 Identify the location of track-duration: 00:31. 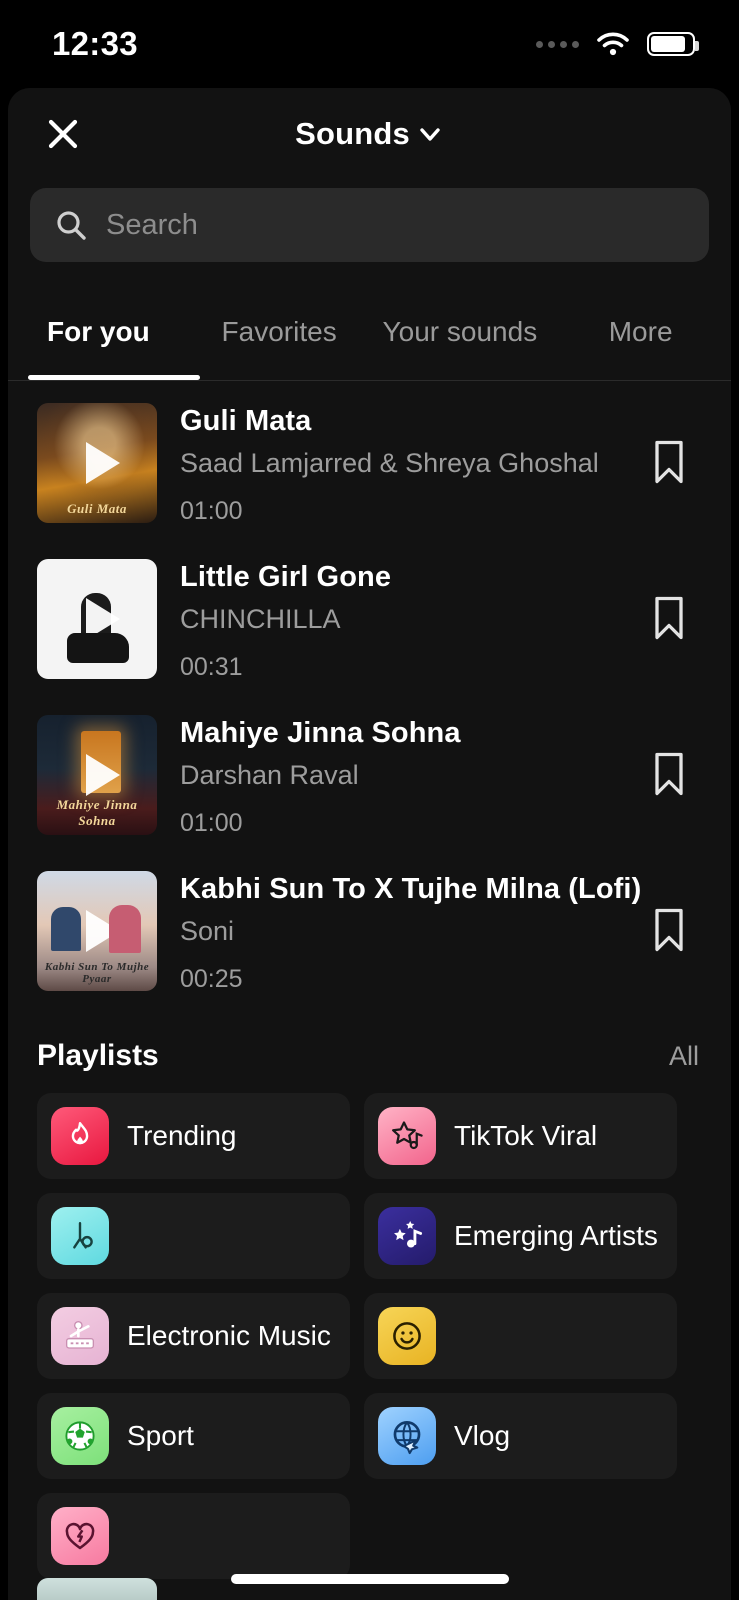
(211, 667).